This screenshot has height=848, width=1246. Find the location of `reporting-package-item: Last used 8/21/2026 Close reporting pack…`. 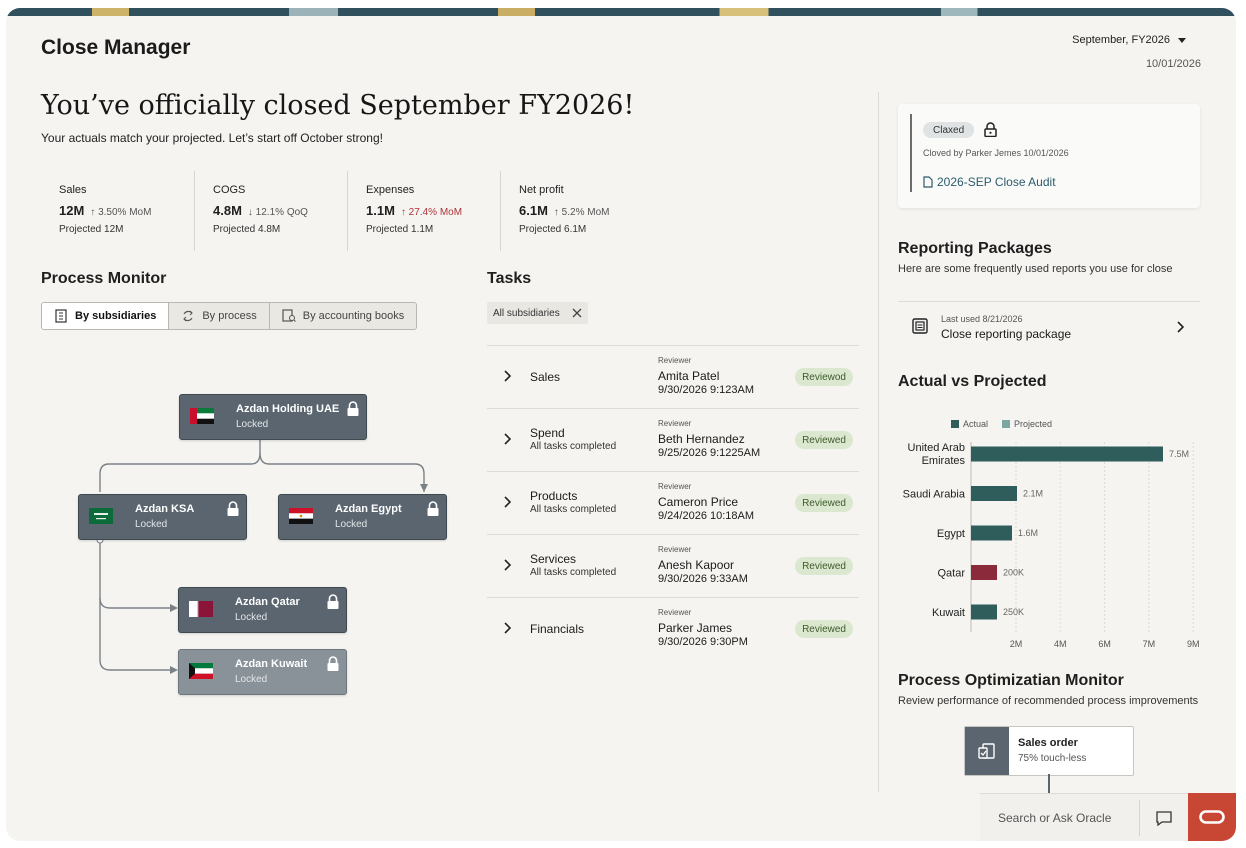

reporting-package-item: Last used 8/21/2026 Close reporting pack… is located at coordinates (1049, 329).